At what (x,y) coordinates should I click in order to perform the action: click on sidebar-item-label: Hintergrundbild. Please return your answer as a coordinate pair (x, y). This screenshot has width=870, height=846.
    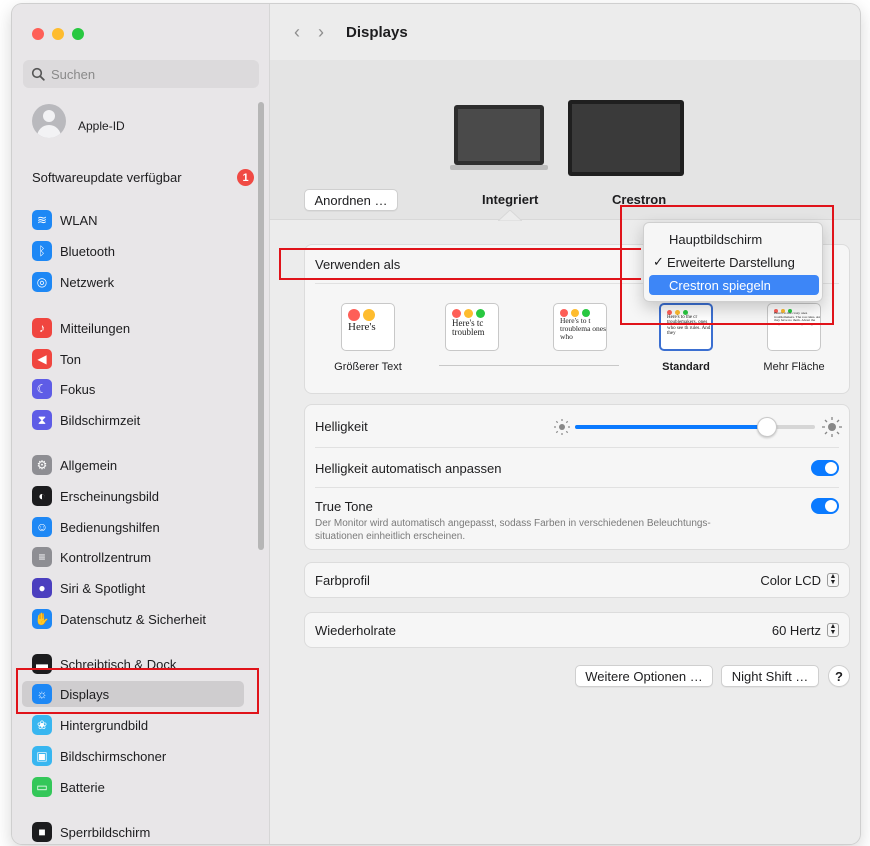
    Looking at the image, I should click on (104, 725).